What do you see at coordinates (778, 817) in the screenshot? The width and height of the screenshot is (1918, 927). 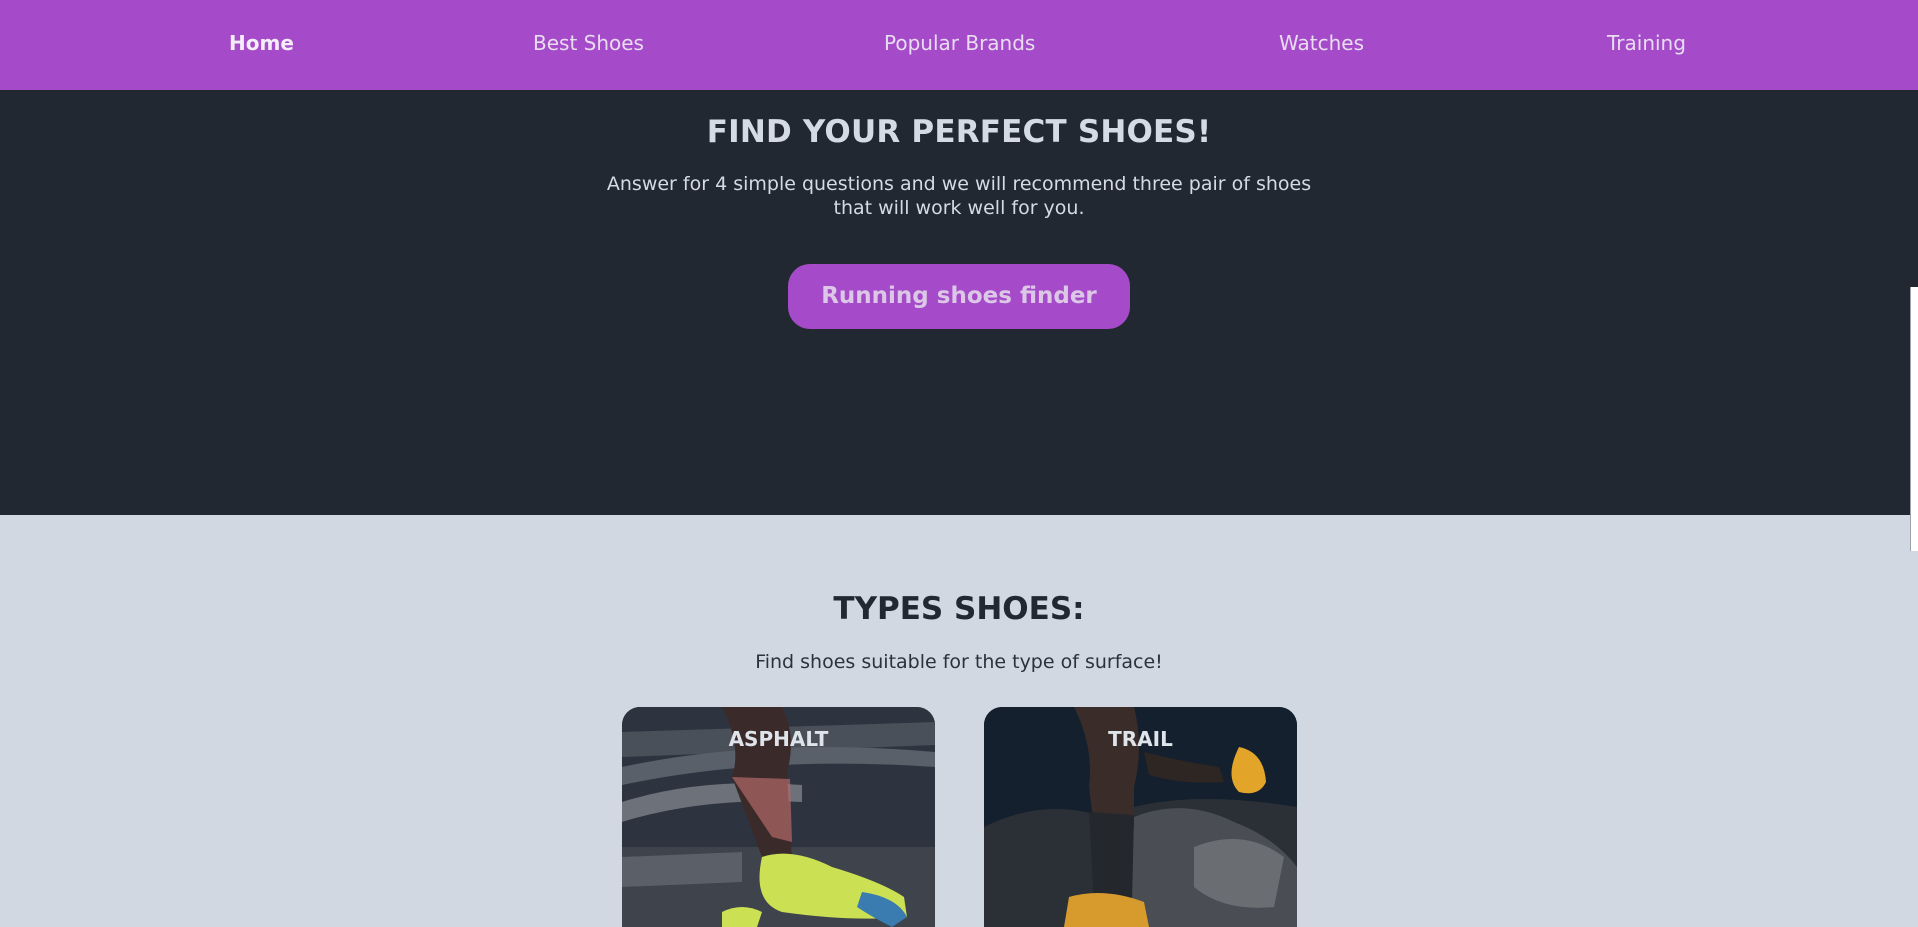 I see `card-asphalt: ASPHALT` at bounding box center [778, 817].